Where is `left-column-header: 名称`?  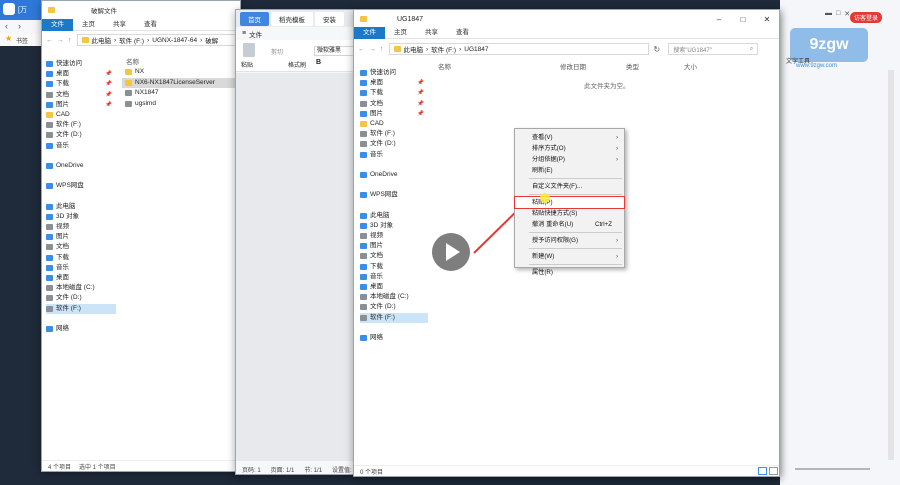 left-column-header: 名称 is located at coordinates (132, 61).